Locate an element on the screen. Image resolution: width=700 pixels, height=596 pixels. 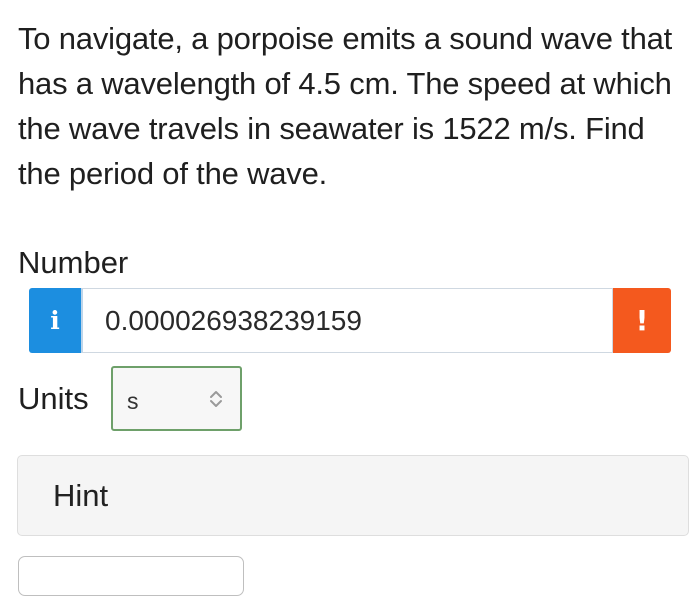
exclamation-icon: ! is located at coordinates (642, 320).